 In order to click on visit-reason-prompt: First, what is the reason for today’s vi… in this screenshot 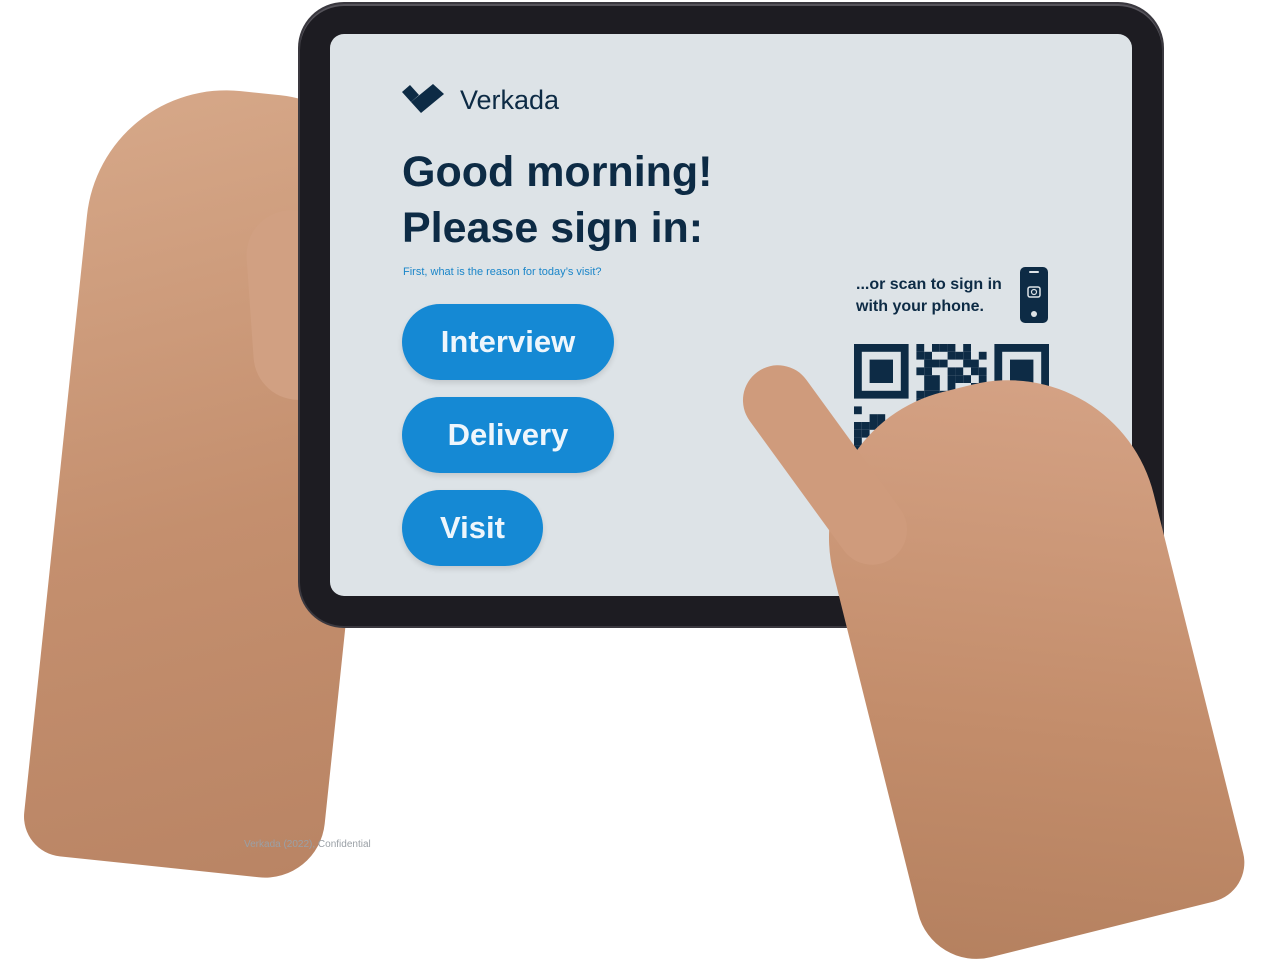, I will do `click(502, 272)`.